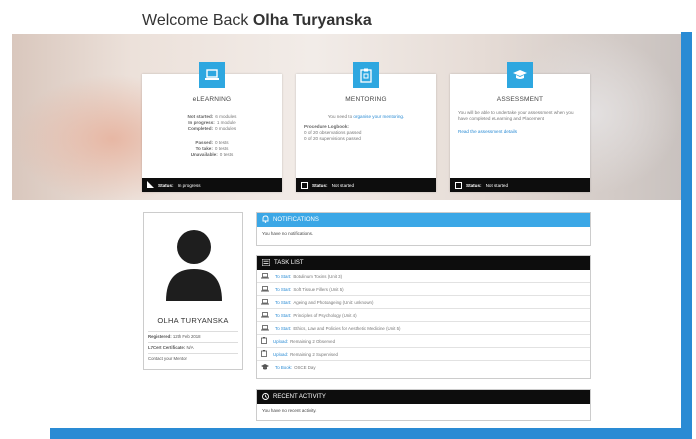 Image resolution: width=696 pixels, height=439 pixels. What do you see at coordinates (193, 320) in the screenshot?
I see `profile-name: OLHA TURYANSKA` at bounding box center [193, 320].